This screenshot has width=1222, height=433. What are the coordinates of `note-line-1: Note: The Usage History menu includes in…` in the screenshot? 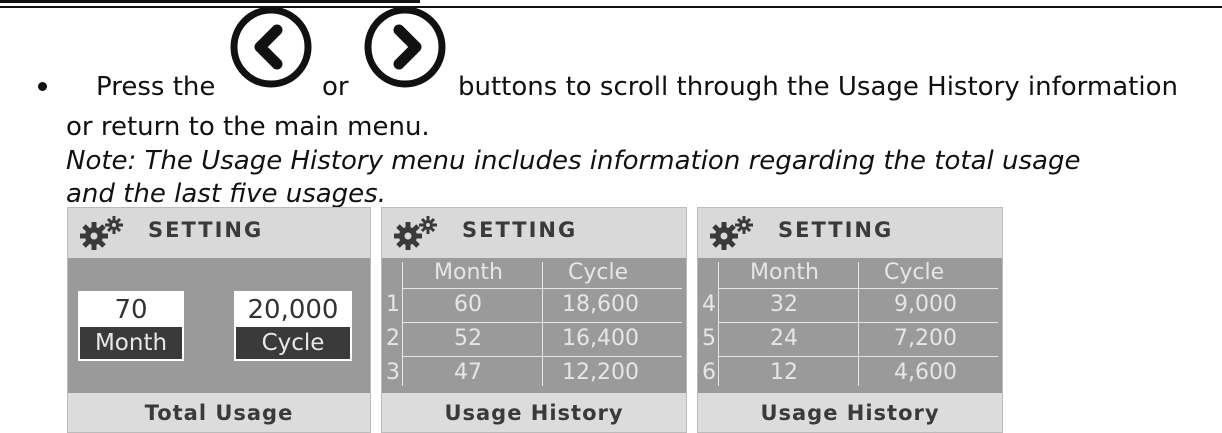 It's located at (573, 161).